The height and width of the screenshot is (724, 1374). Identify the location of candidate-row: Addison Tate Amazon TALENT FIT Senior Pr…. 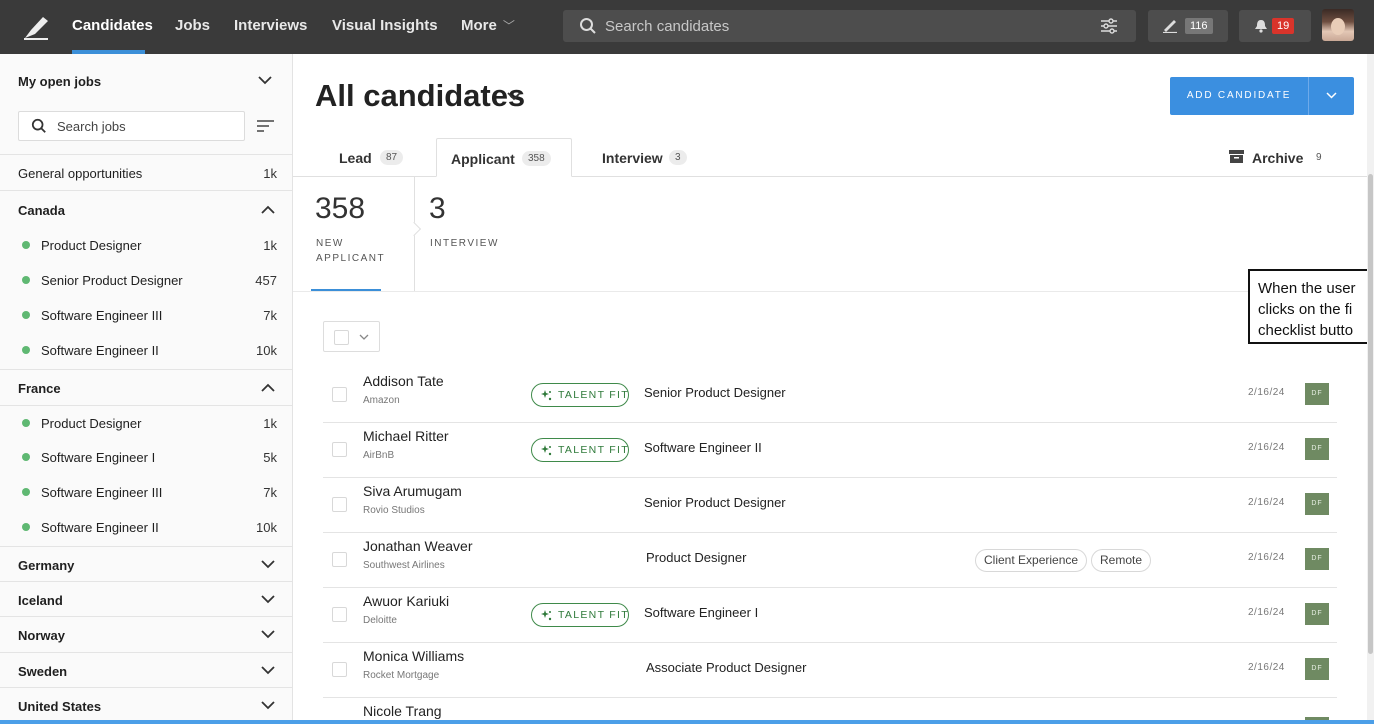
(830, 395).